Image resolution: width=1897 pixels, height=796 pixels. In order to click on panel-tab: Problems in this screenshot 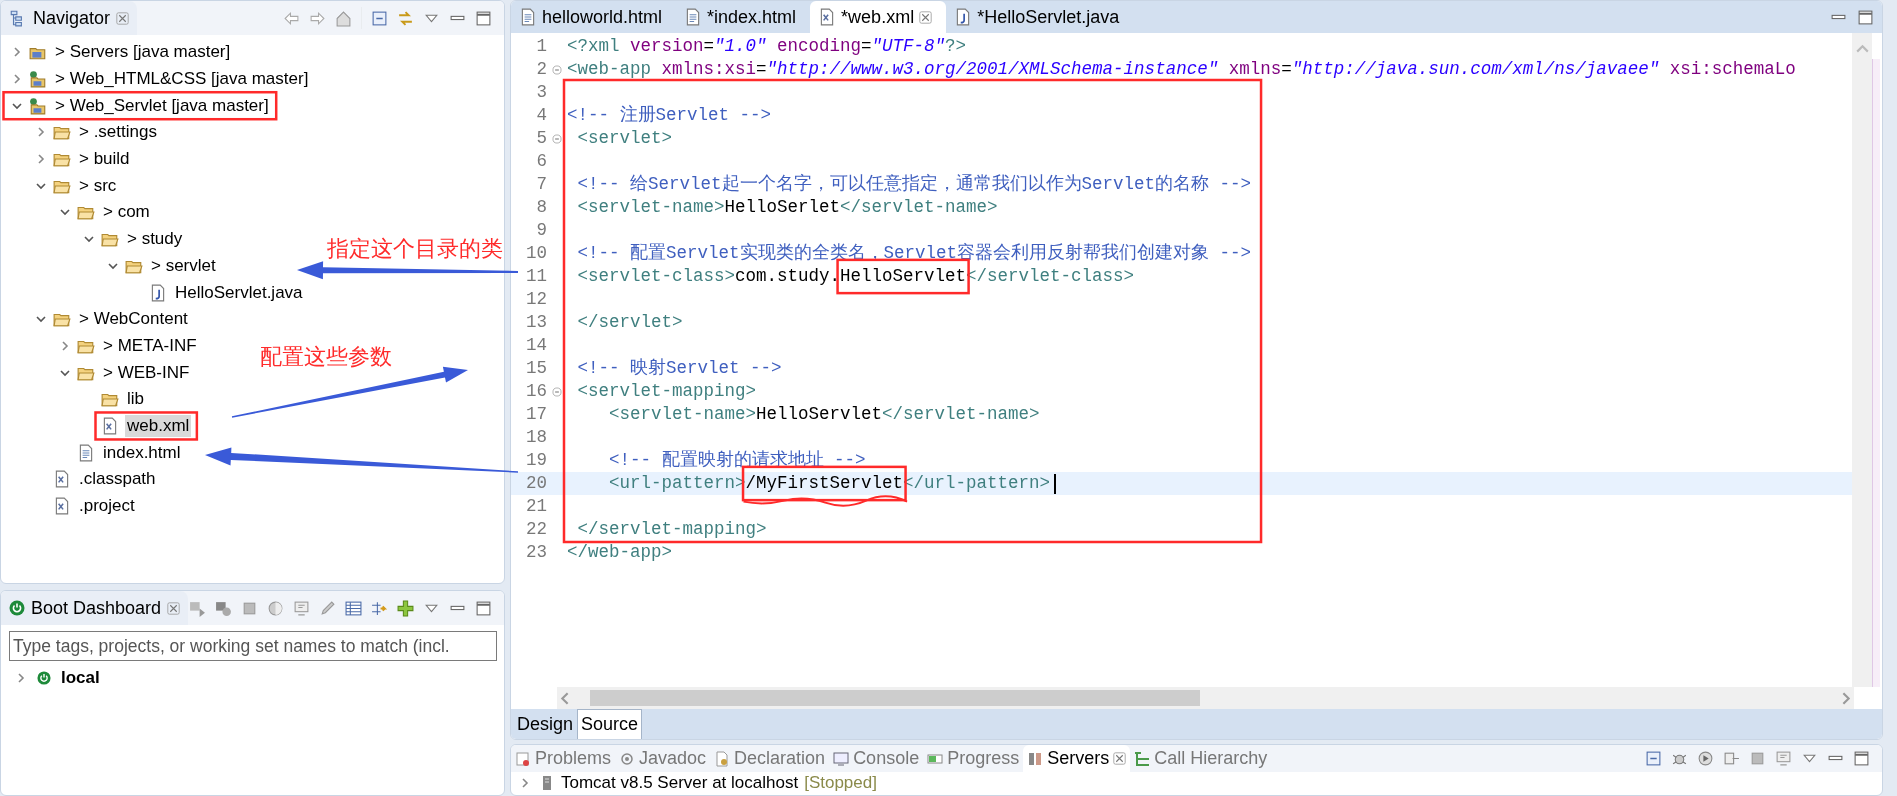, I will do `click(563, 758)`.